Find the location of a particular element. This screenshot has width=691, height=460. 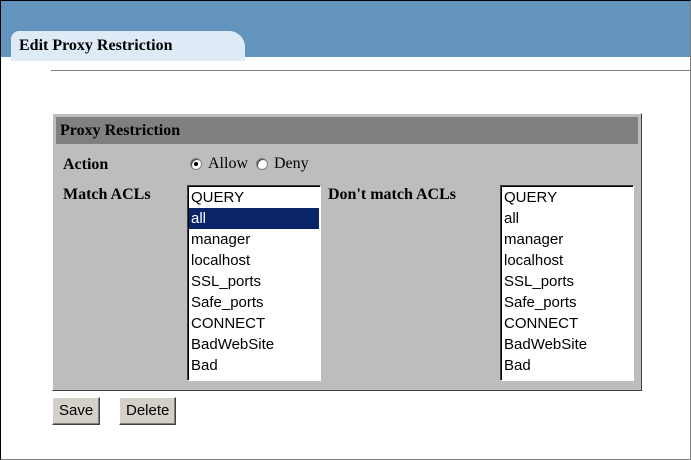

match-acl-option: Safe_ports is located at coordinates (254, 302).